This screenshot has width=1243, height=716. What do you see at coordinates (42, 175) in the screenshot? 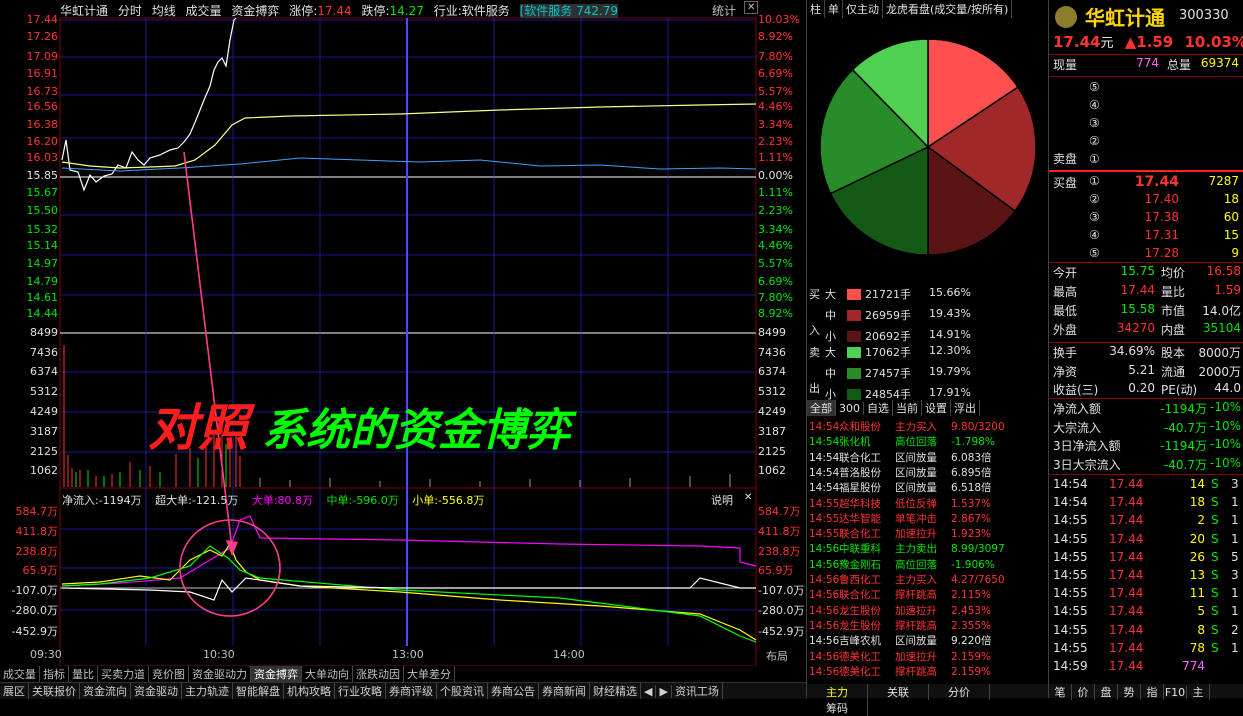
I see `price-tick: 15.85` at bounding box center [42, 175].